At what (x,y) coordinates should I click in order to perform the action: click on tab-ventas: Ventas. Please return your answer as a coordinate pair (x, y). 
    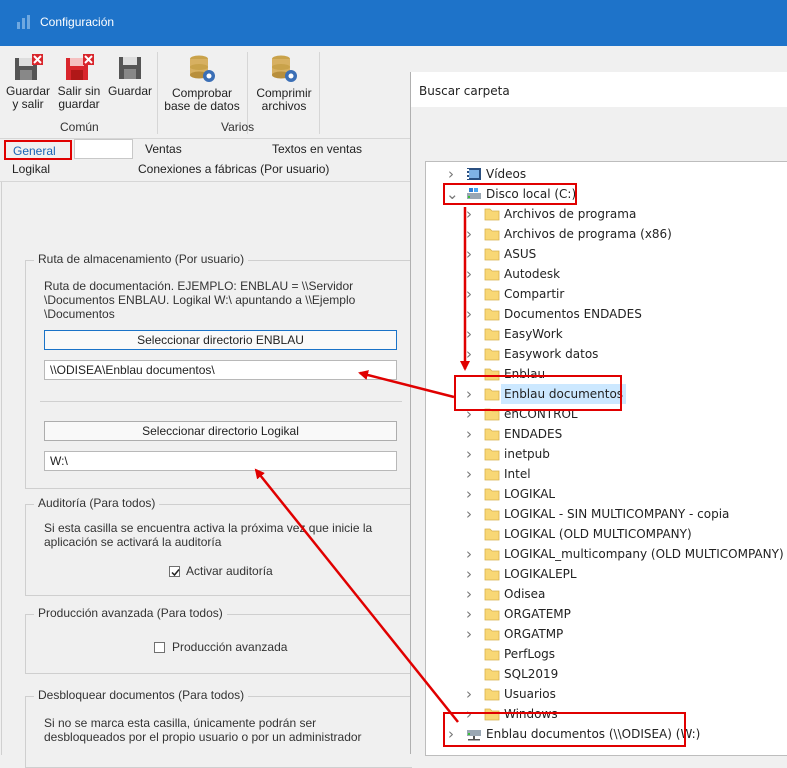
    Looking at the image, I should click on (163, 149).